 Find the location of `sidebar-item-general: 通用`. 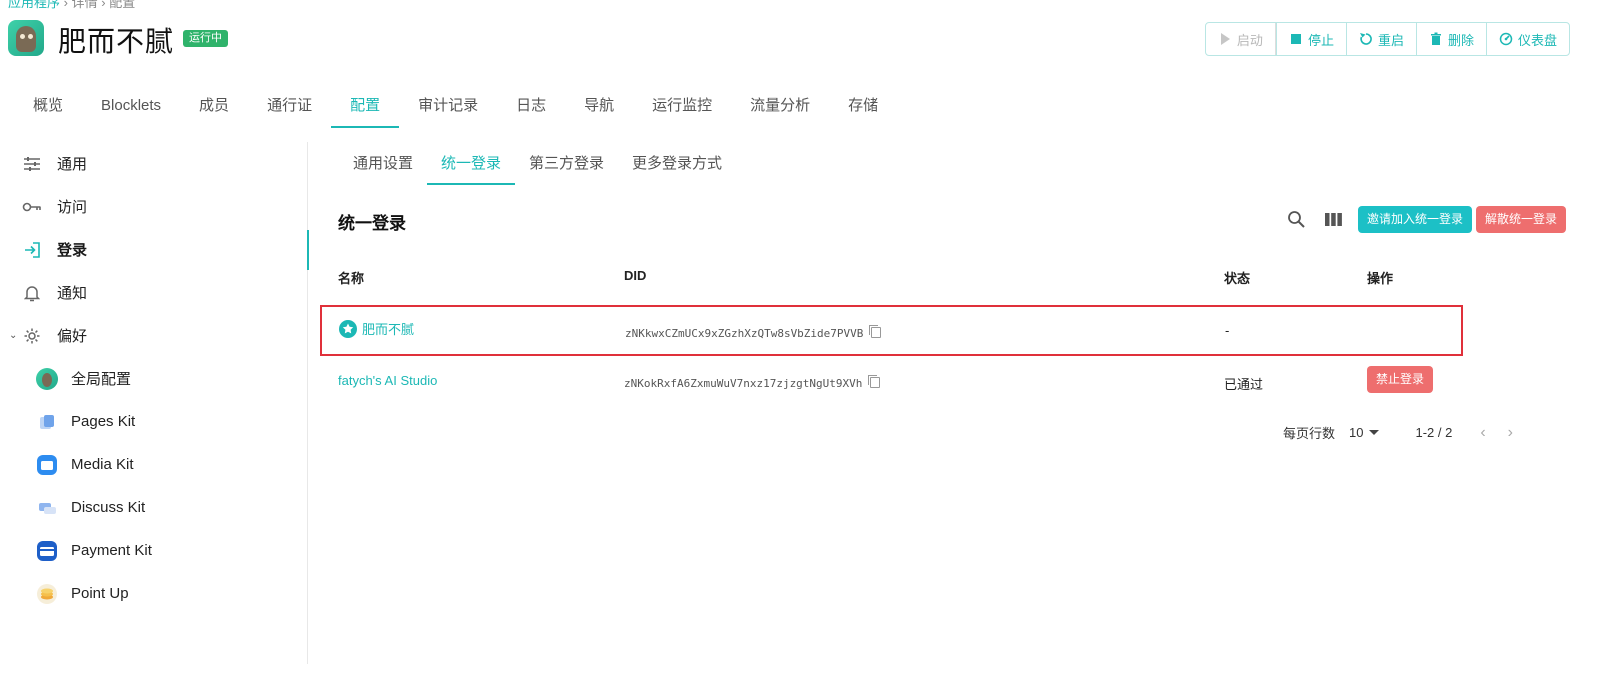

sidebar-item-general: 通用 is located at coordinates (154, 163).